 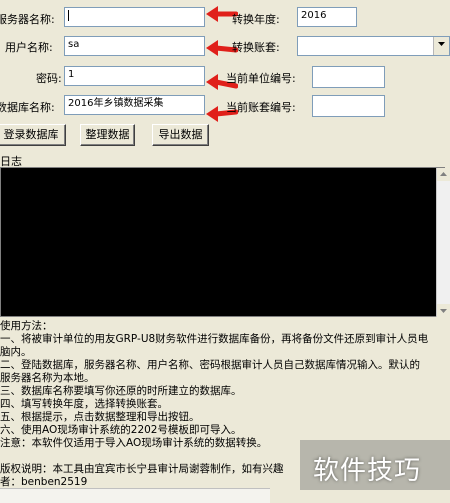 What do you see at coordinates (27, 19) in the screenshot?
I see `server-name-label: 服务器名称:` at bounding box center [27, 19].